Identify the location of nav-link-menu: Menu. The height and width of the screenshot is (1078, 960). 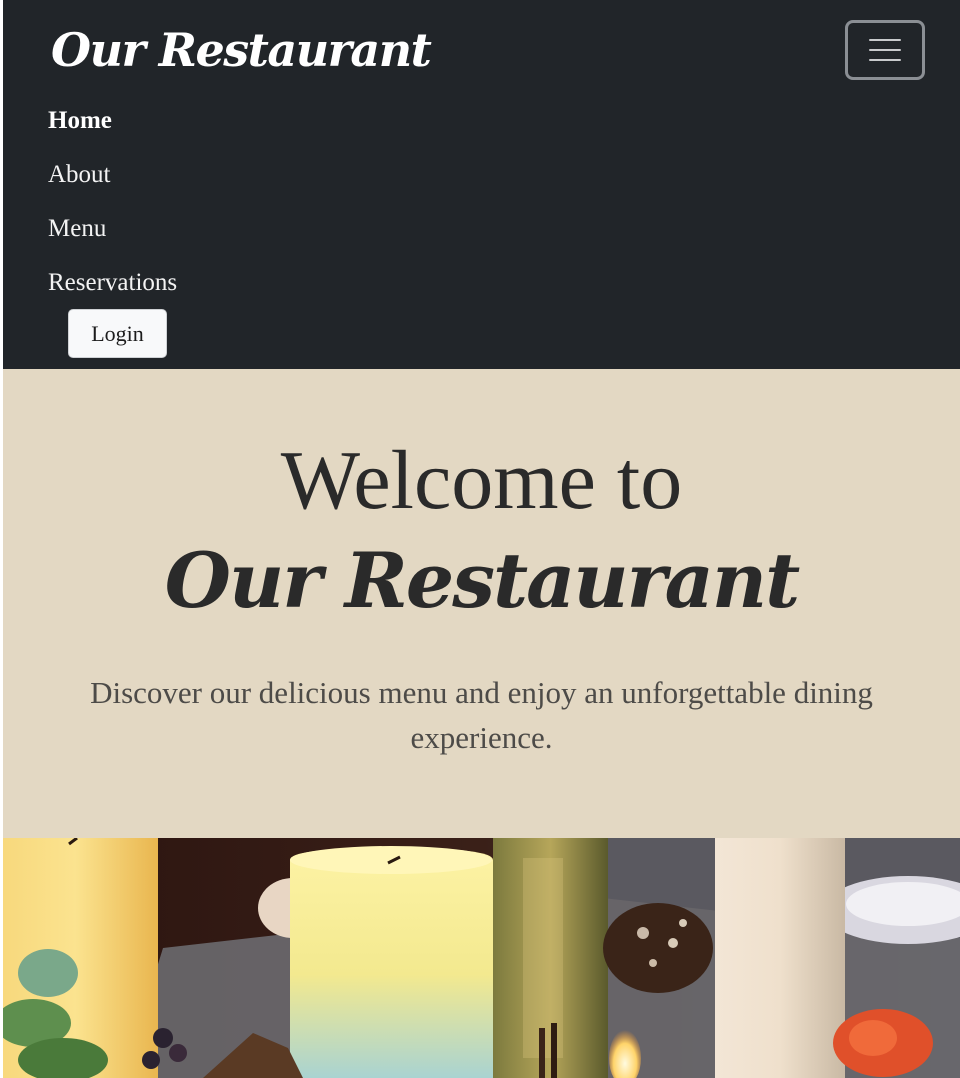
(77, 229).